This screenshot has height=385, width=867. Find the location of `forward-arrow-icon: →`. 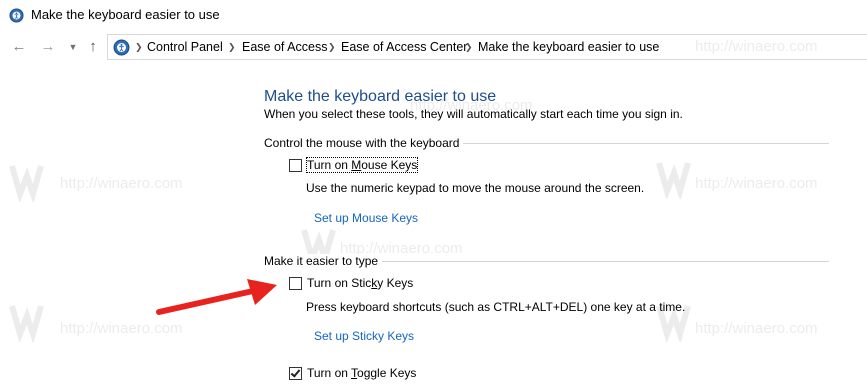

forward-arrow-icon: → is located at coordinates (48, 47).